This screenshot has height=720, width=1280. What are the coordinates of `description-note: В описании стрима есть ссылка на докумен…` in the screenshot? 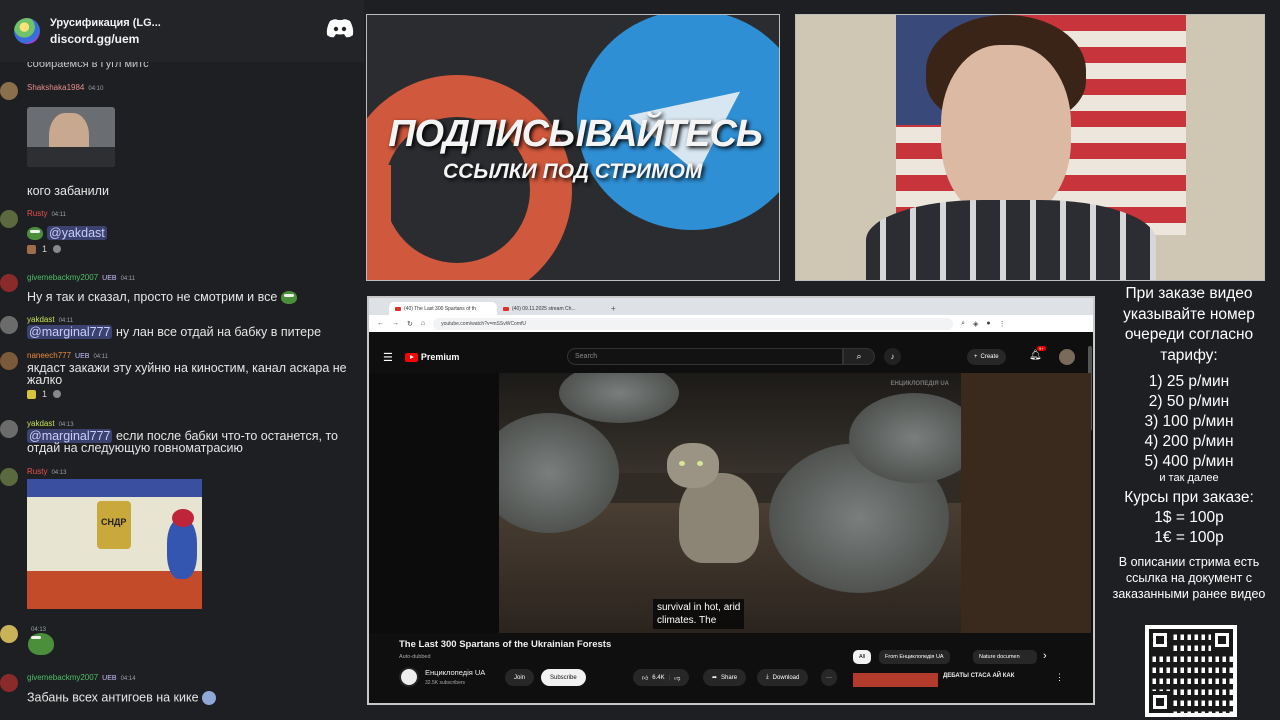 It's located at (1189, 578).